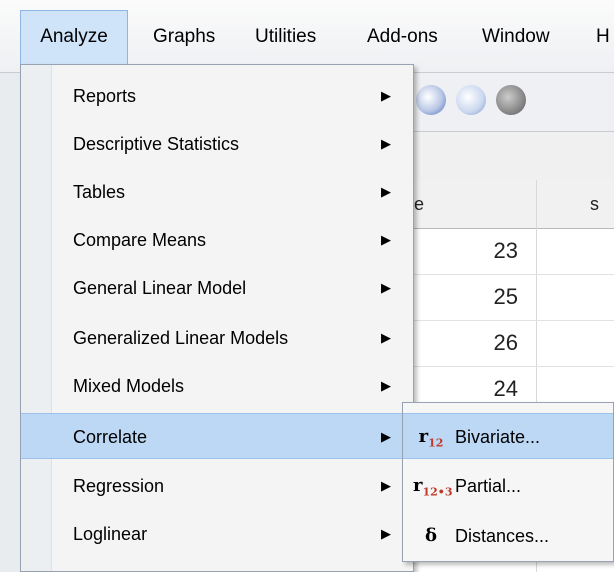 The width and height of the screenshot is (614, 572). Describe the element at coordinates (478, 251) in the screenshot. I see `grid-cell: 23` at that location.